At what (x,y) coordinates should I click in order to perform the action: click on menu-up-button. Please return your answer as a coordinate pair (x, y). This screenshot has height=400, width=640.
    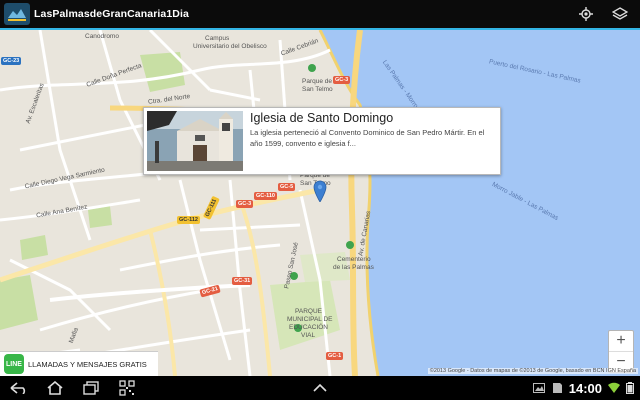
    Looking at the image, I should click on (320, 388).